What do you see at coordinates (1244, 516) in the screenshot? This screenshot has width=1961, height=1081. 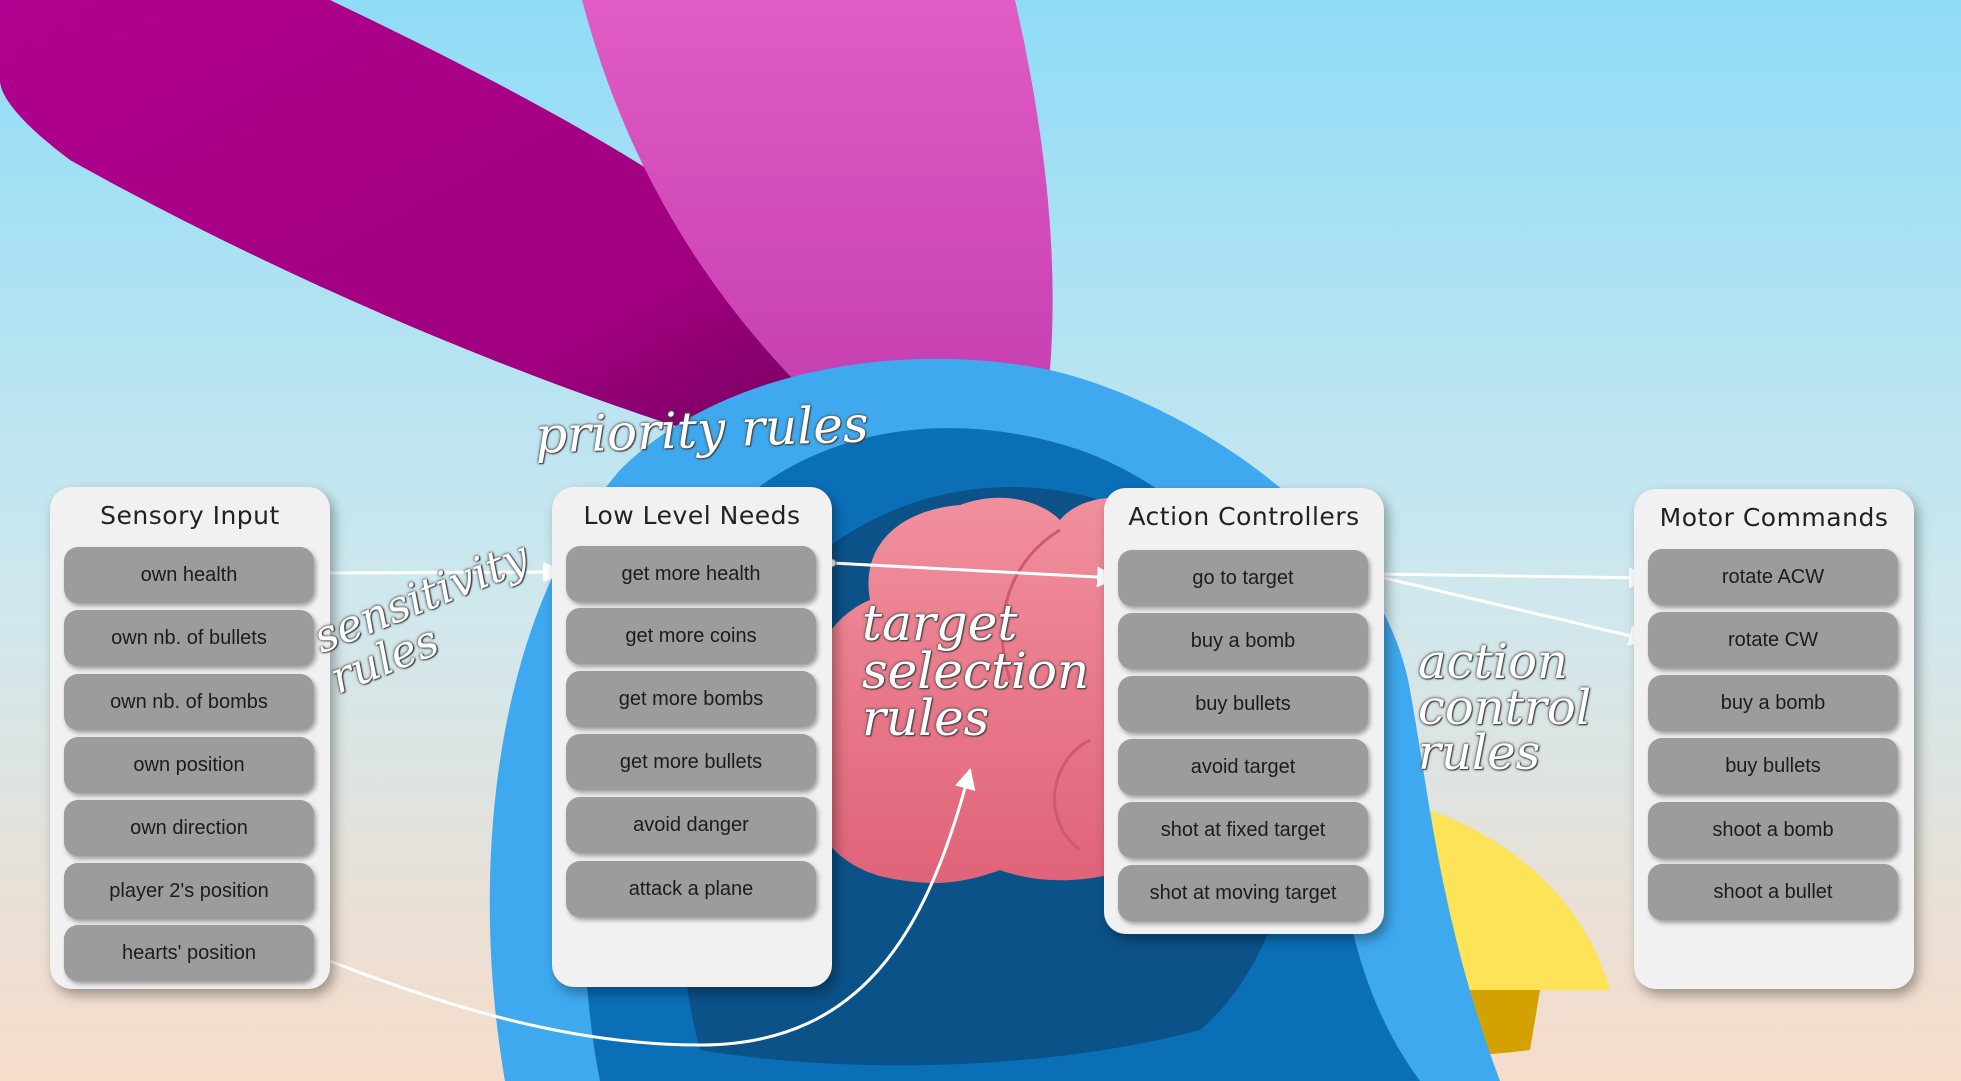 I see `action-controllers-title: Action Controllers` at bounding box center [1244, 516].